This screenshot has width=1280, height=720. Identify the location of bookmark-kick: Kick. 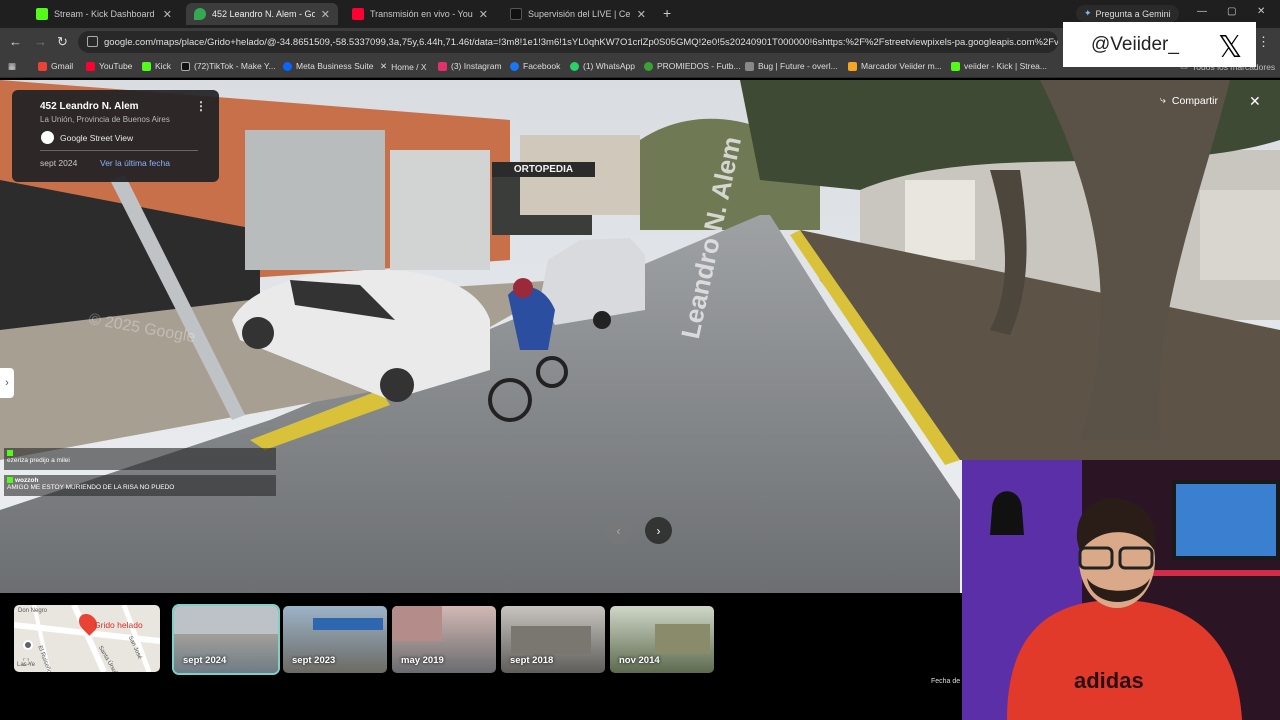
(156, 66).